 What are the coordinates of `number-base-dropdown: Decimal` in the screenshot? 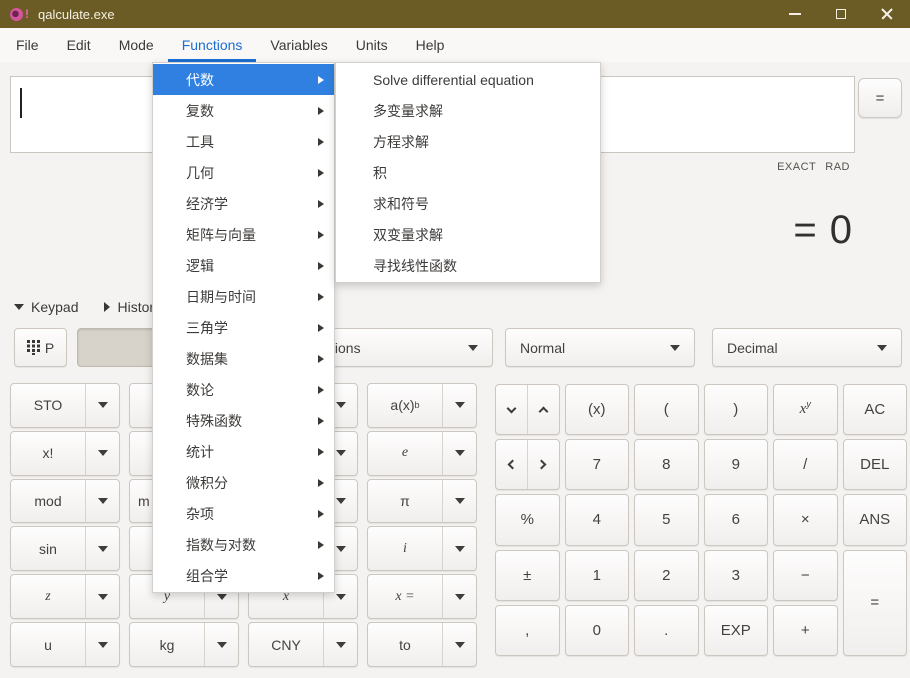 It's located at (807, 347).